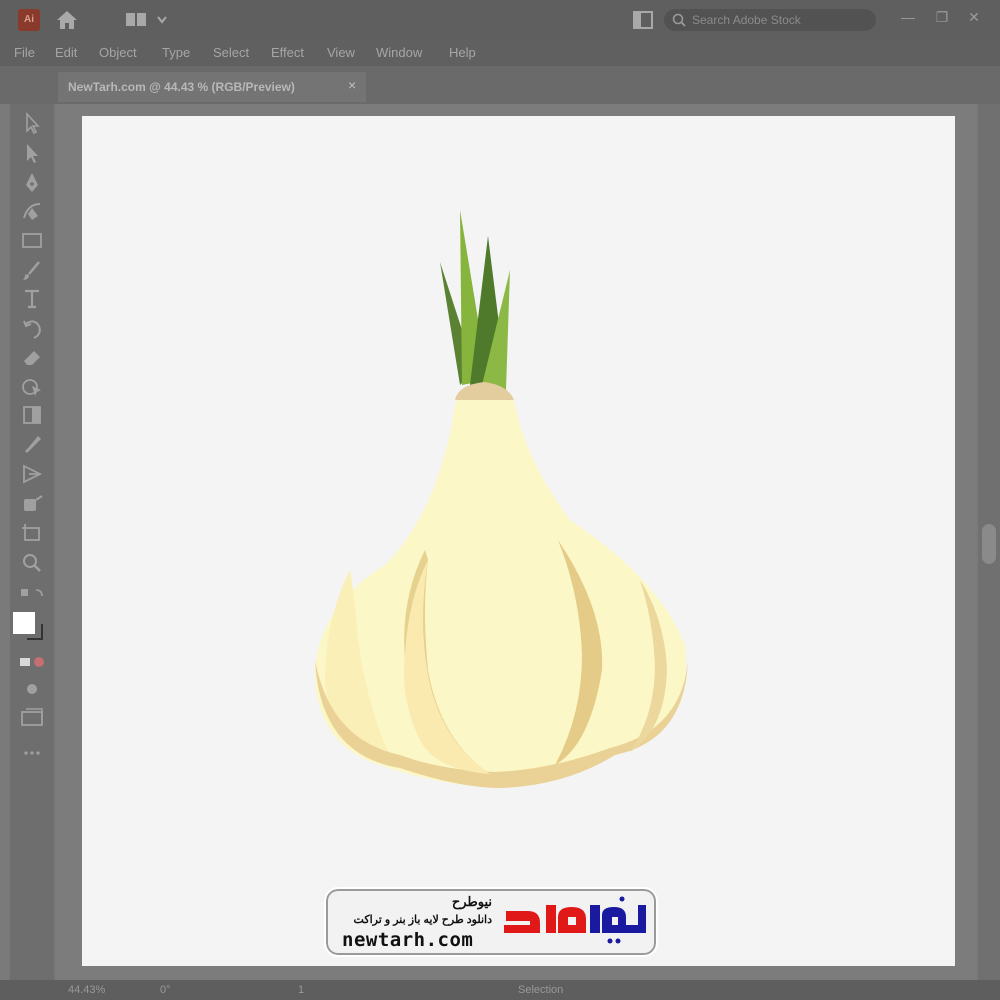 This screenshot has height=1000, width=1000. I want to click on current-tool-status: Selection, so click(541, 990).